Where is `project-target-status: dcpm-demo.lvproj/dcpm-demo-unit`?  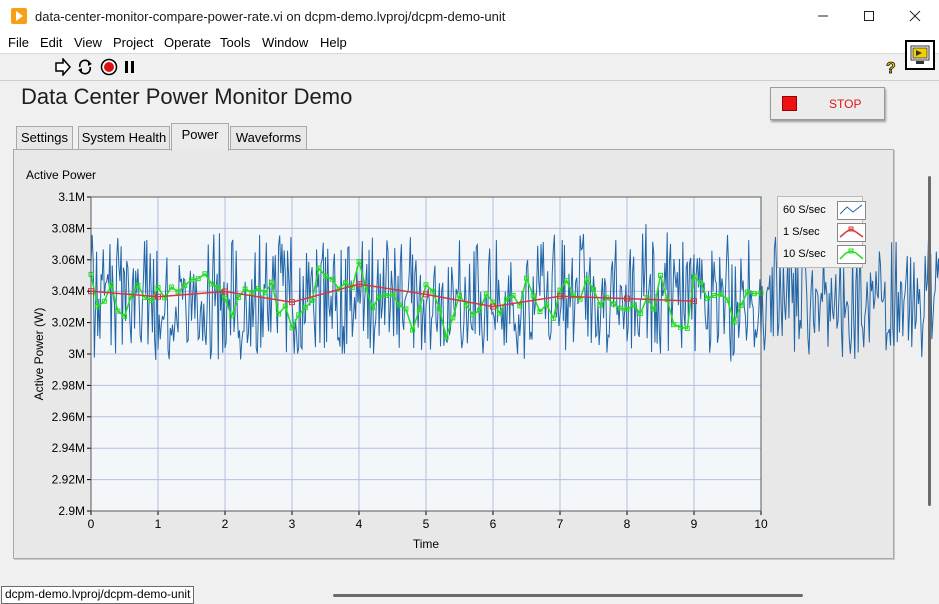 project-target-status: dcpm-demo.lvproj/dcpm-demo-unit is located at coordinates (98, 595).